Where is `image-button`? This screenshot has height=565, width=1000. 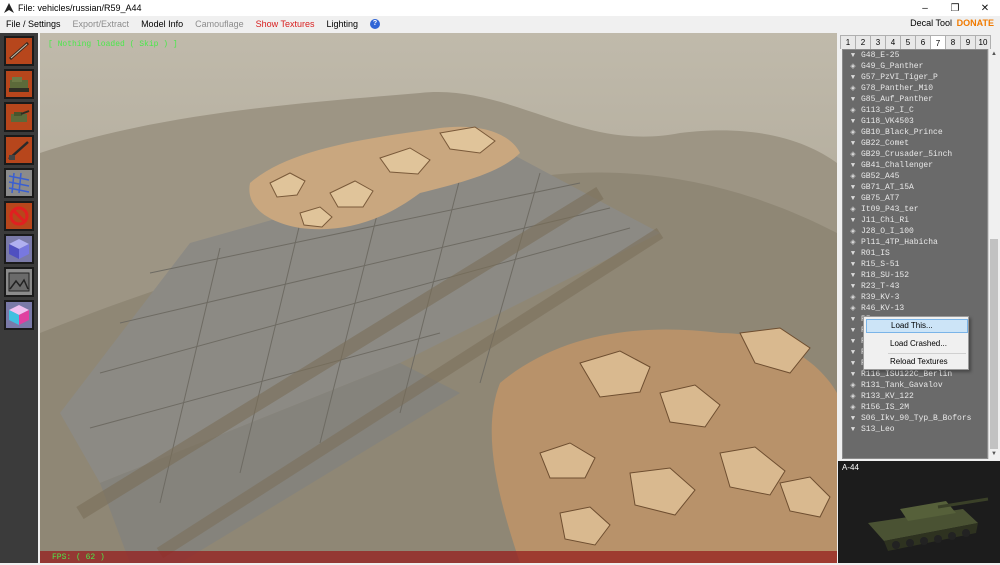
image-button is located at coordinates (19, 282).